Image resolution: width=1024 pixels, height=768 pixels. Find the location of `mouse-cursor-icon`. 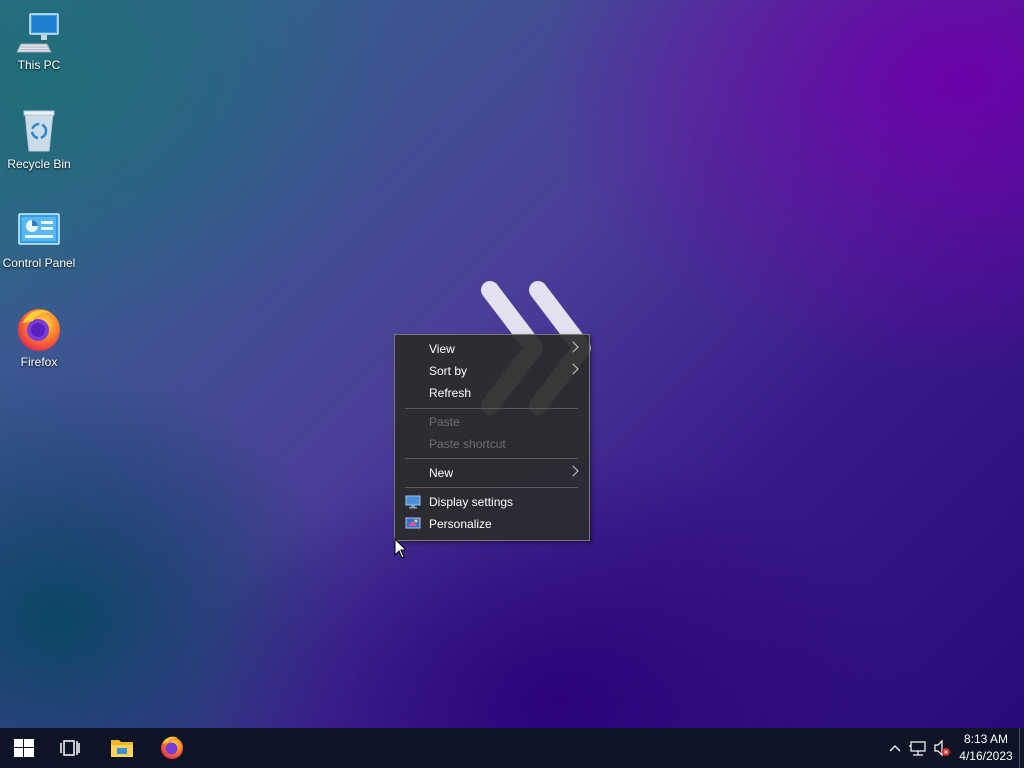

mouse-cursor-icon is located at coordinates (401, 548).